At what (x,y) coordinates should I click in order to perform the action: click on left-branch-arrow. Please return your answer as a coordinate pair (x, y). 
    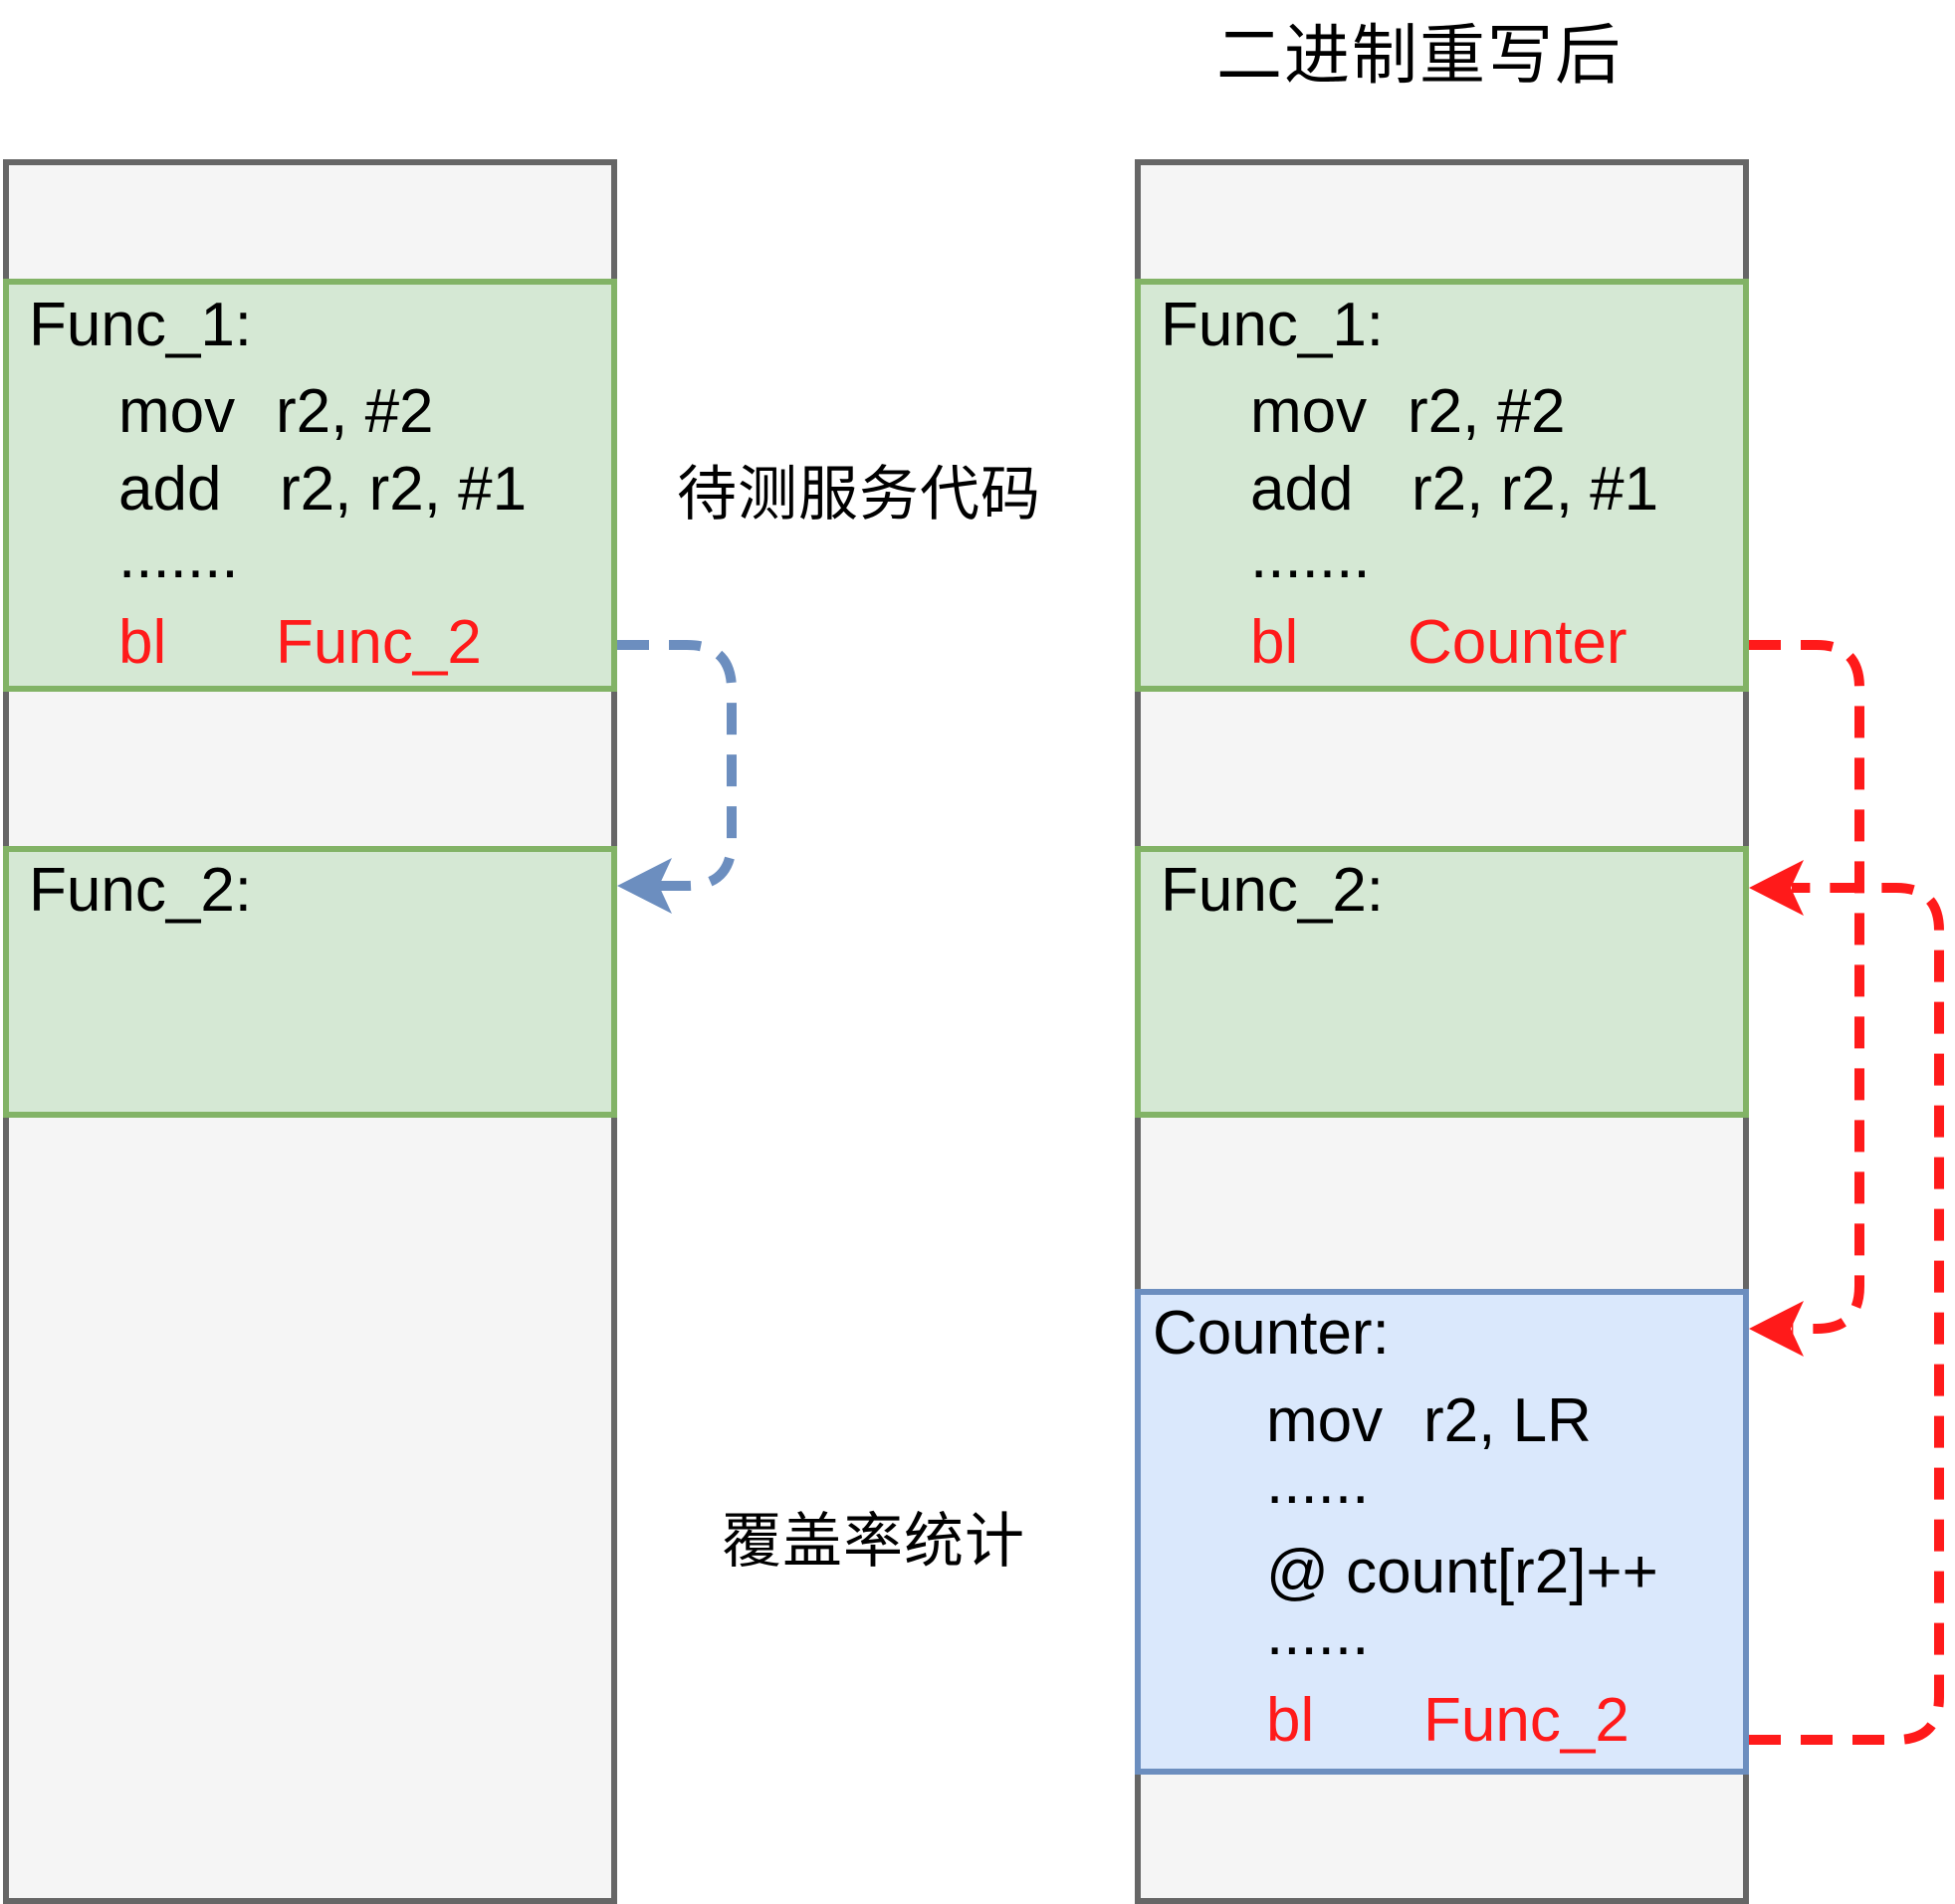
    Looking at the image, I should click on (677, 765).